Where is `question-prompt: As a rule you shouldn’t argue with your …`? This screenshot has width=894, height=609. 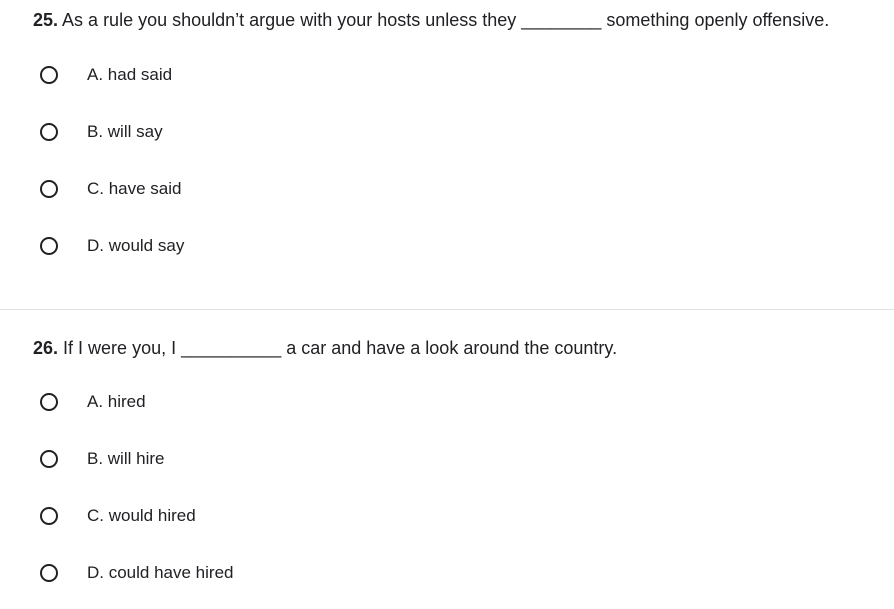
question-prompt: As a rule you shouldn’t argue with your … is located at coordinates (446, 20).